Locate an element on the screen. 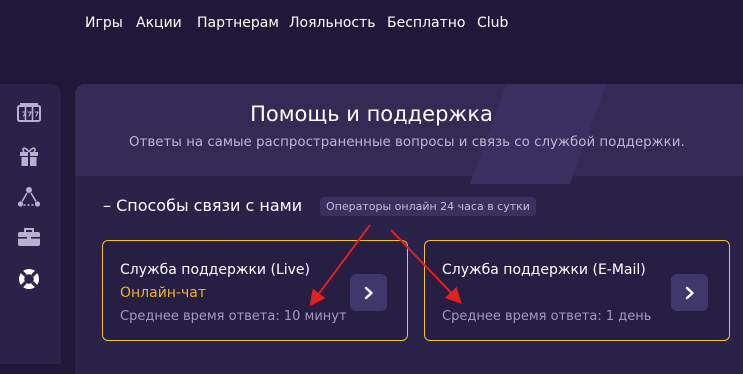 The width and height of the screenshot is (743, 374). operators-online-badge: Операторы онлайн 24 часа в сутки is located at coordinates (428, 206).